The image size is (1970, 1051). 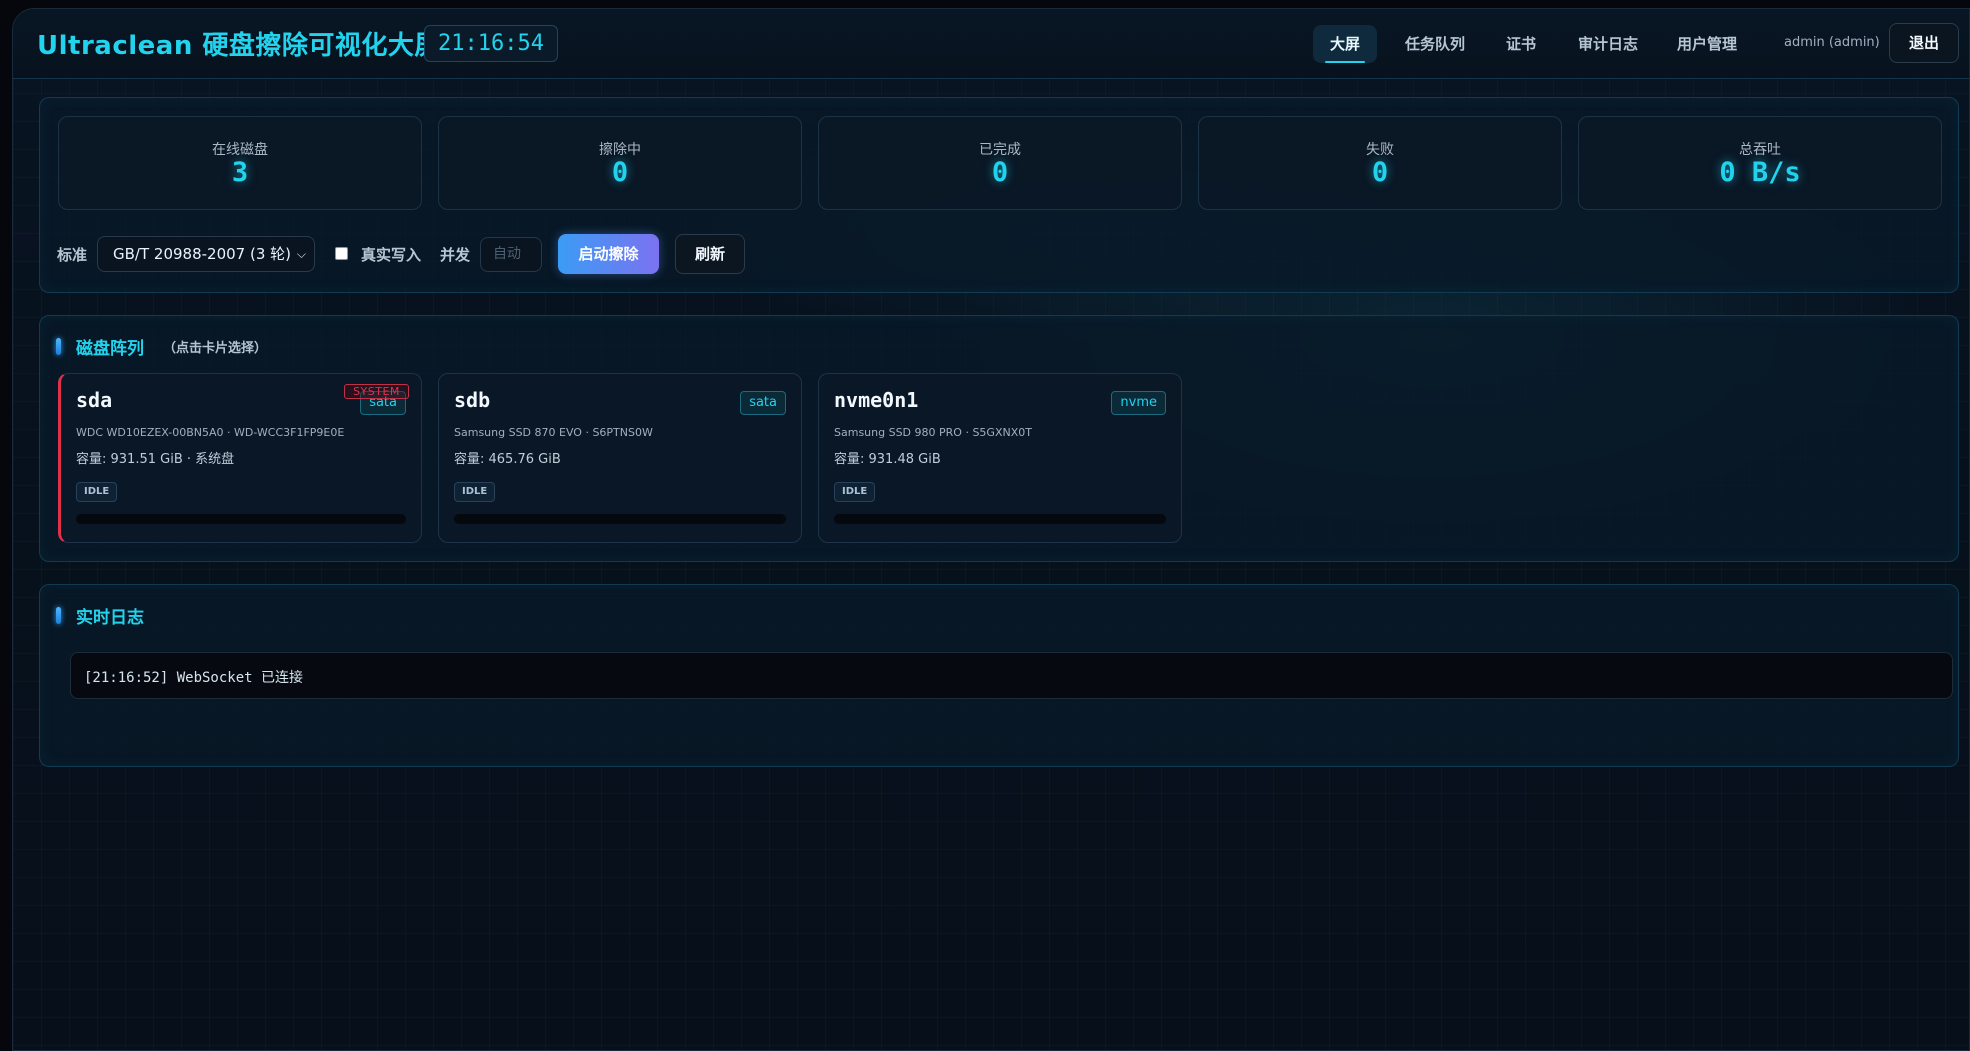 I want to click on standard-select-value: GB/T 20988-2007 (3 轮), so click(x=202, y=254).